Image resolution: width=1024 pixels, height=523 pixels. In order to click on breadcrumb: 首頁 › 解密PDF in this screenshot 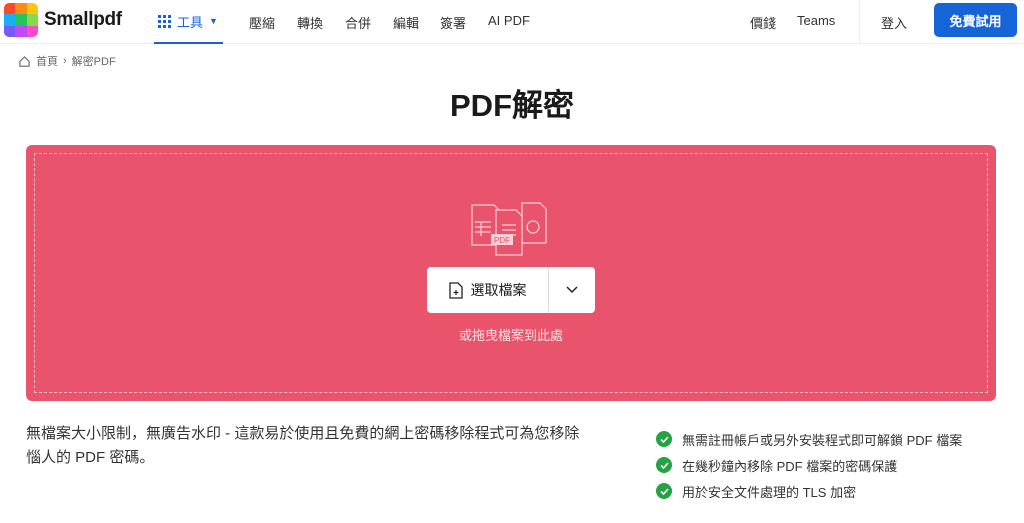, I will do `click(67, 61)`.